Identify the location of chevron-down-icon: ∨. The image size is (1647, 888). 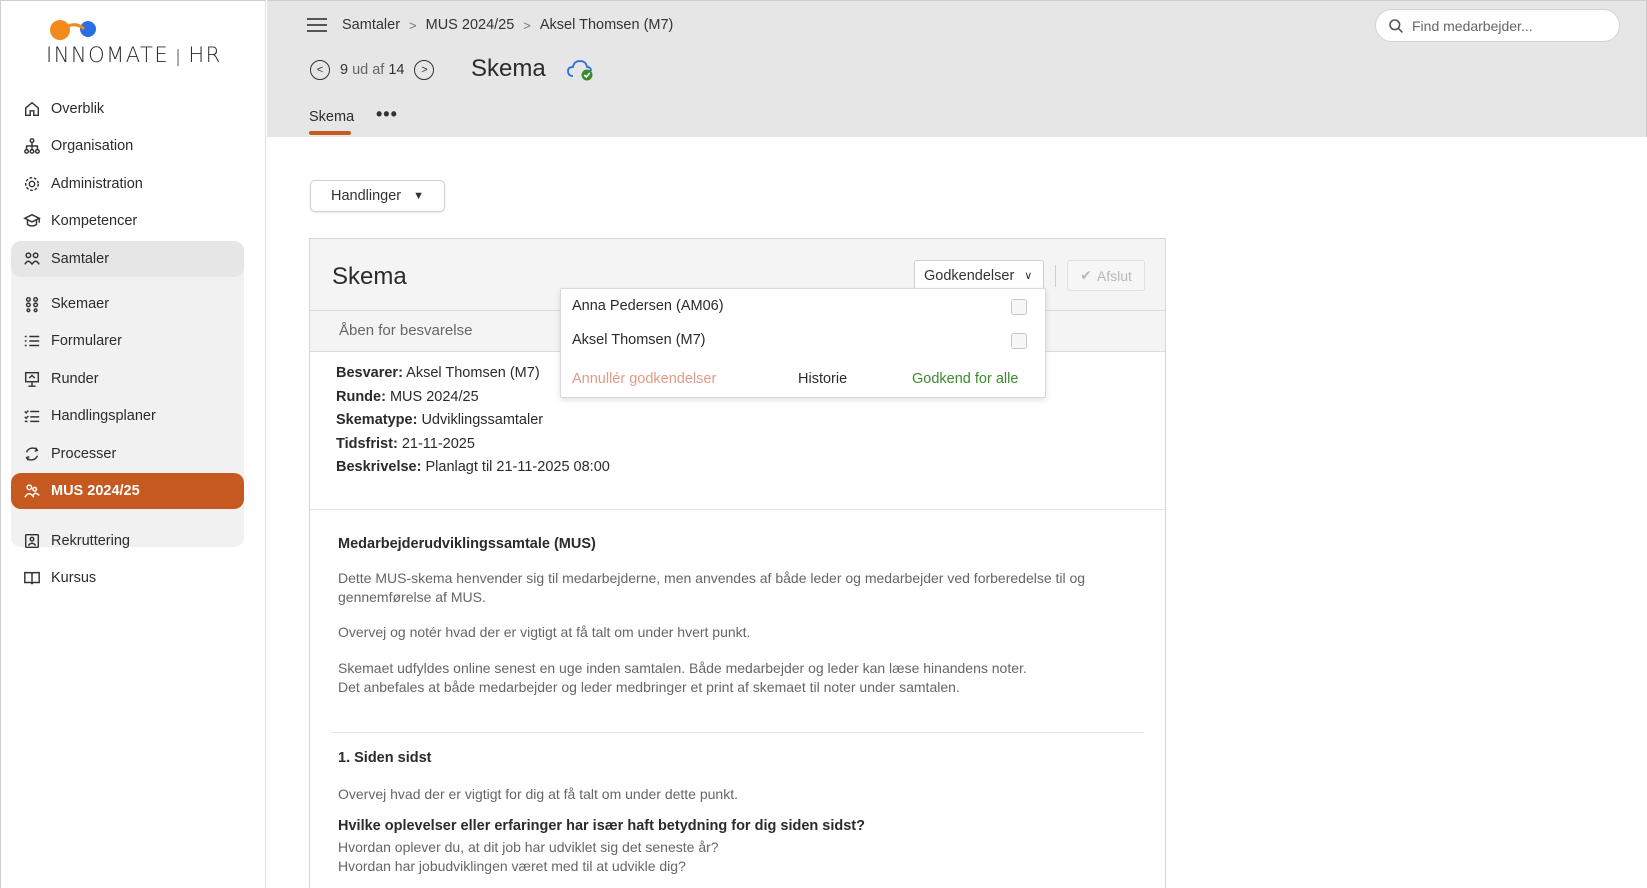
(1028, 276).